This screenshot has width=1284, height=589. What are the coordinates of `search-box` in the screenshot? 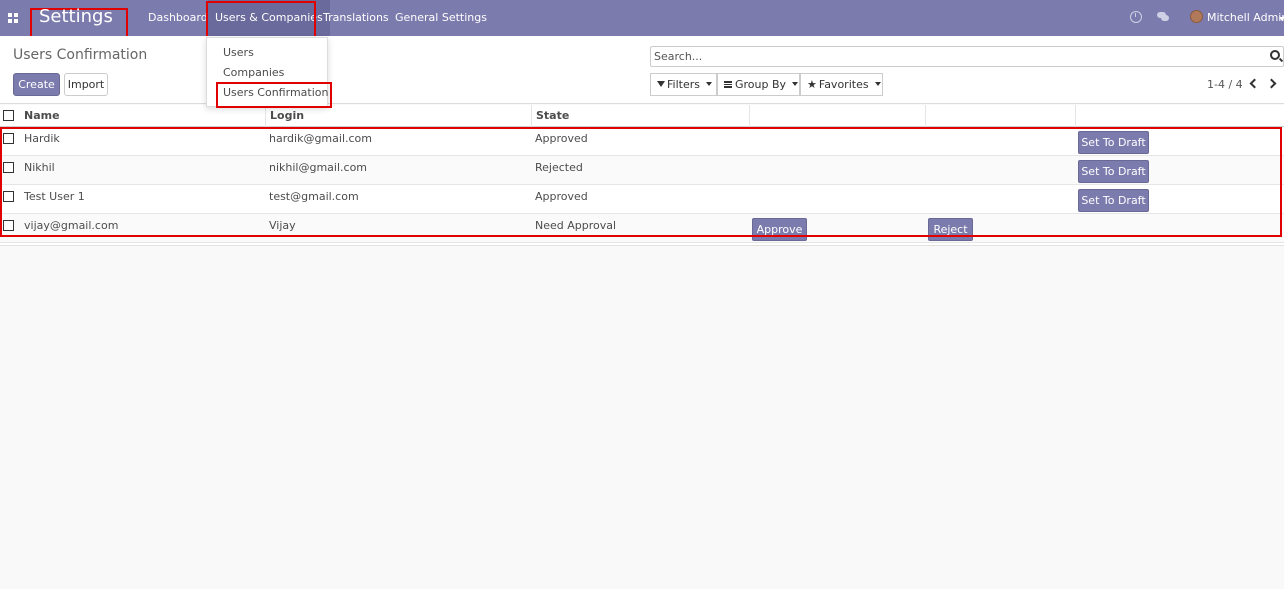 It's located at (967, 56).